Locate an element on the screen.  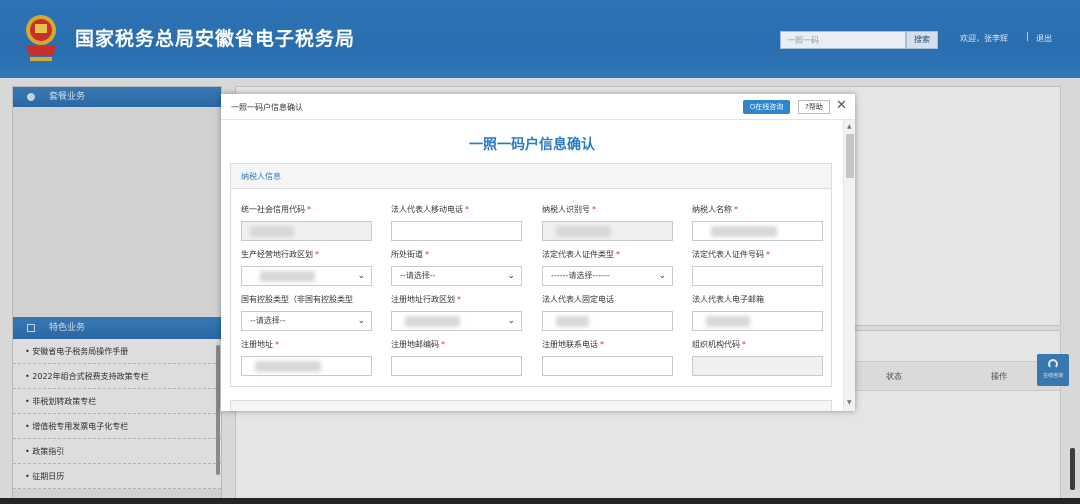
scroll-down-icon: ▼ is located at coordinates (849, 402).